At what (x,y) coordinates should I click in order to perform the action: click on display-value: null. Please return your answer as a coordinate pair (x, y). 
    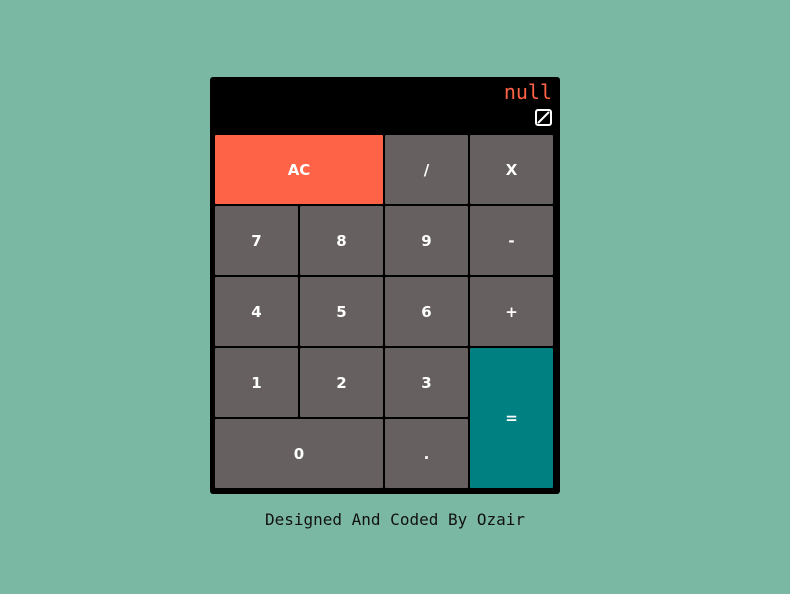
    Looking at the image, I should click on (527, 92).